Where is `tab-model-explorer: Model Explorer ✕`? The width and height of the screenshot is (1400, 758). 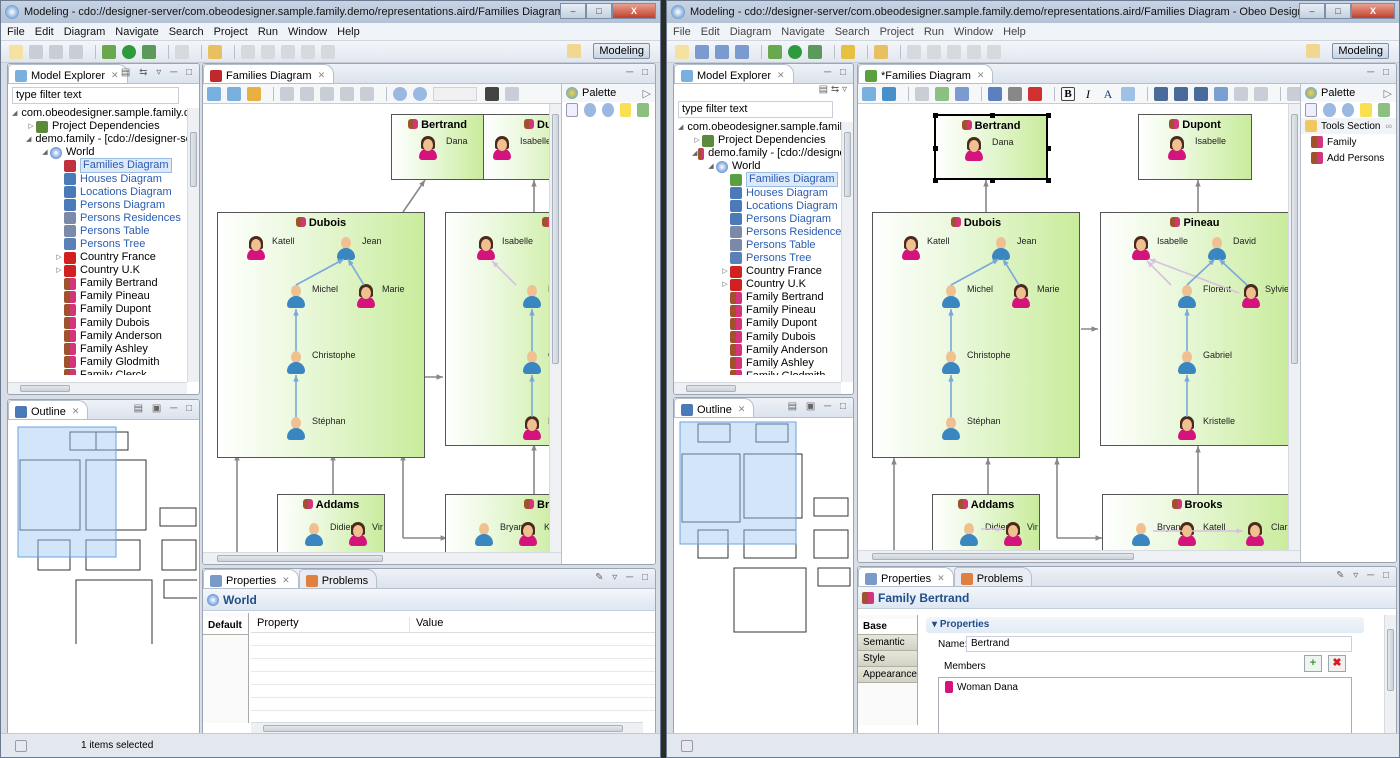
tab-model-explorer: Model Explorer ✕ is located at coordinates (734, 73).